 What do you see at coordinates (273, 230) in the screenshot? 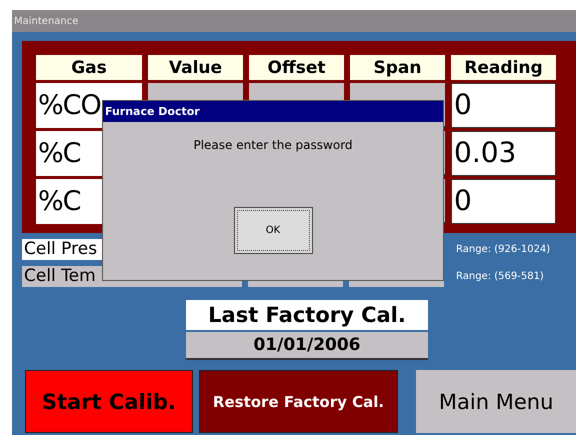
I see `ok-button: OK` at bounding box center [273, 230].